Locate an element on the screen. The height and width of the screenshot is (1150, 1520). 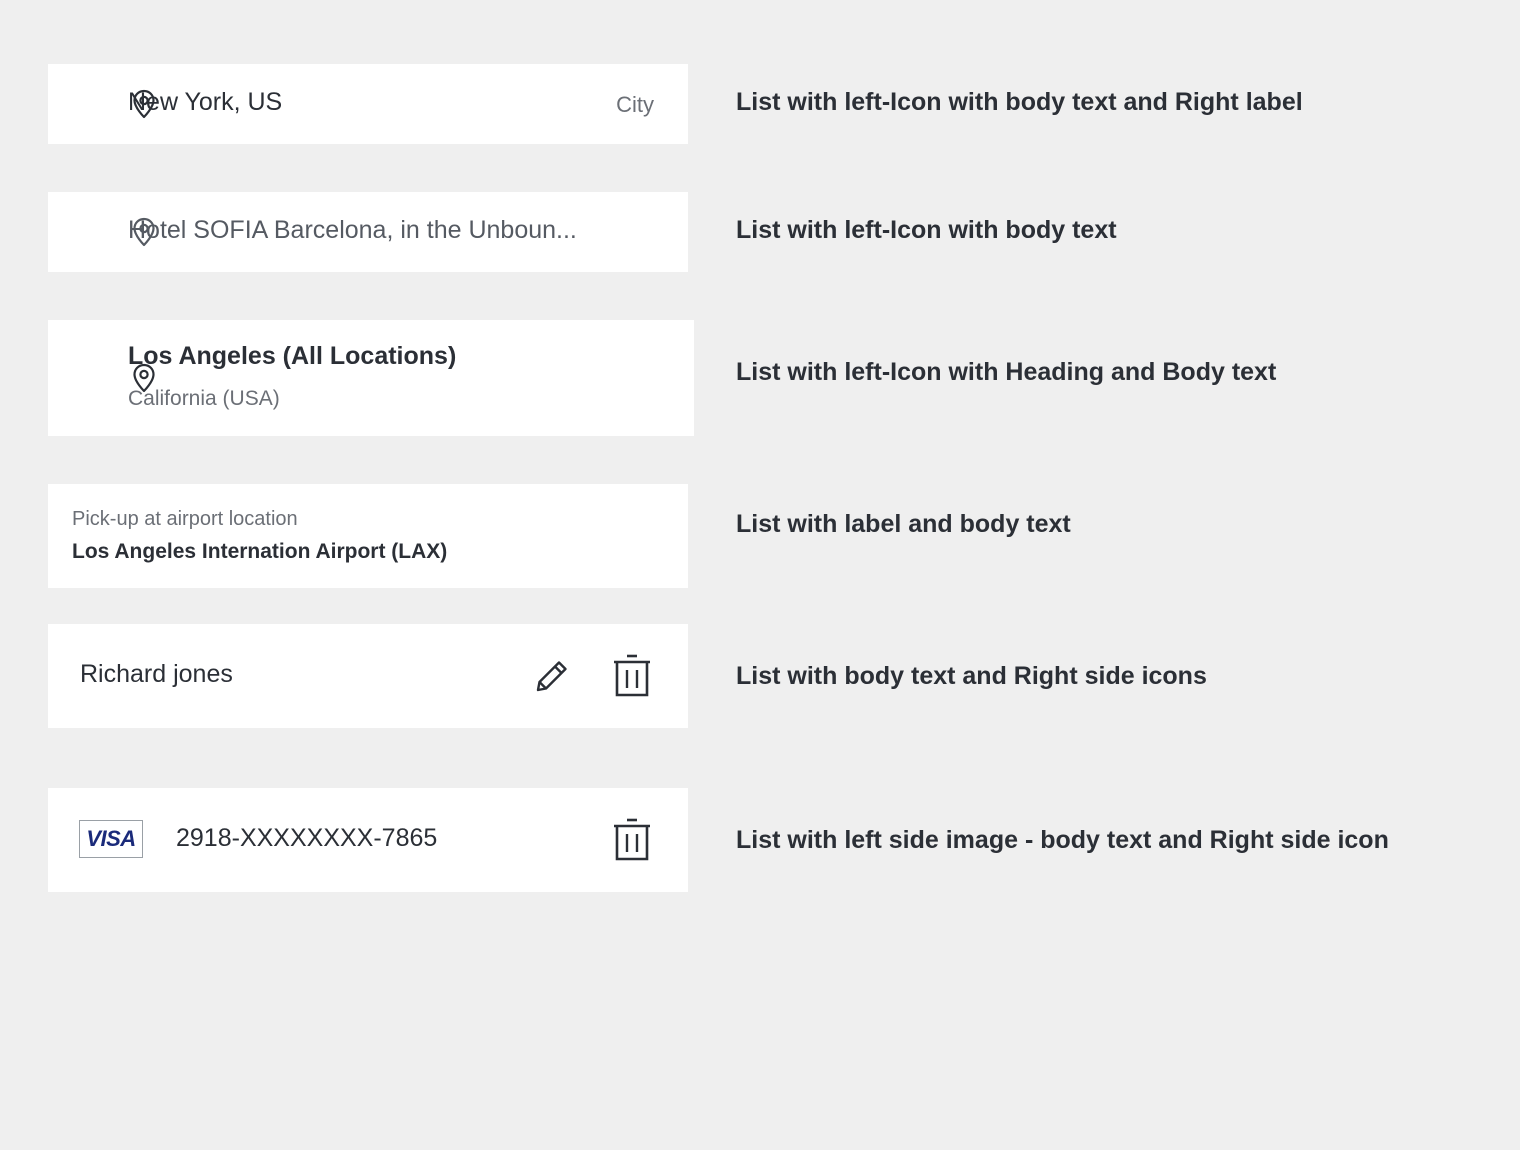
list-item-body: California (USA) is located at coordinates (204, 398).